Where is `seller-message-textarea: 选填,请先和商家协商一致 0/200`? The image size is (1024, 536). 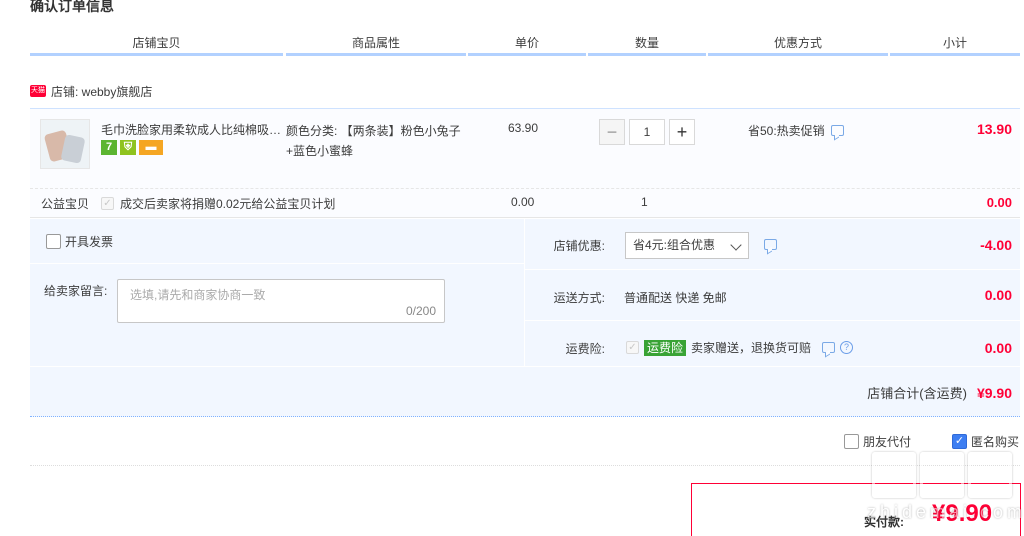
seller-message-textarea: 选填,请先和商家协商一致 0/200 is located at coordinates (281, 301).